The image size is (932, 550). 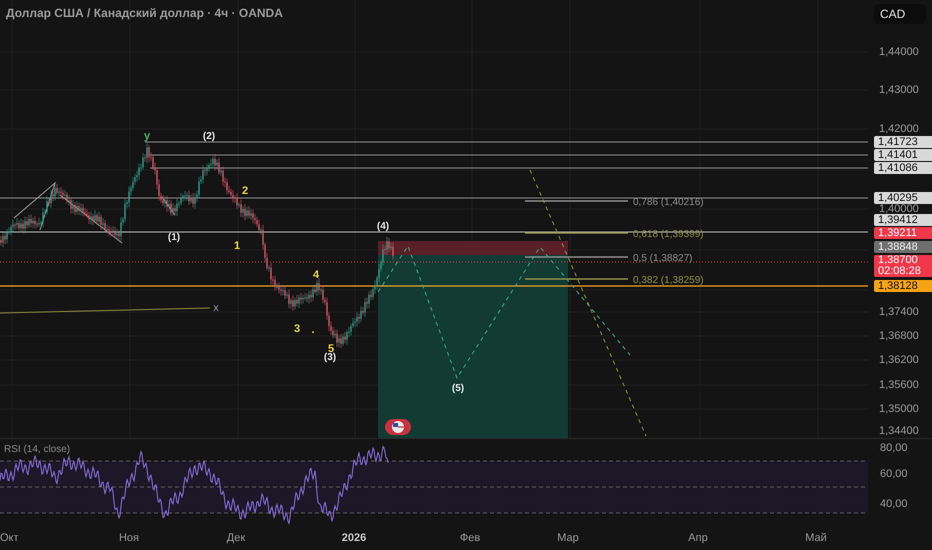 I want to click on price-label: 1,41723, so click(x=903, y=142).